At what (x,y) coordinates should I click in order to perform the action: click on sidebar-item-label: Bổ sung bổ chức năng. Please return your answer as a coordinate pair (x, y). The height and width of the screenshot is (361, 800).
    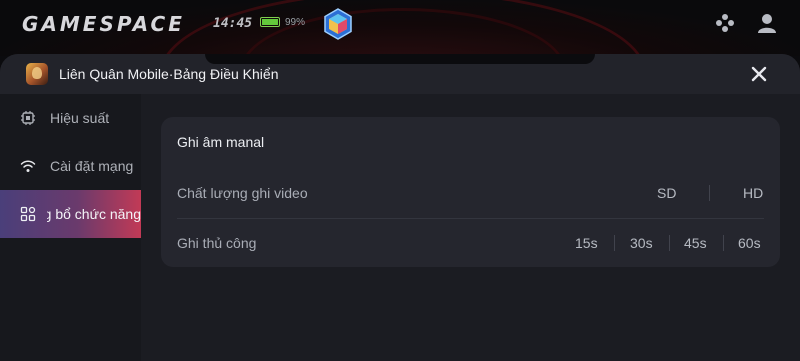
    Looking at the image, I should click on (94, 214).